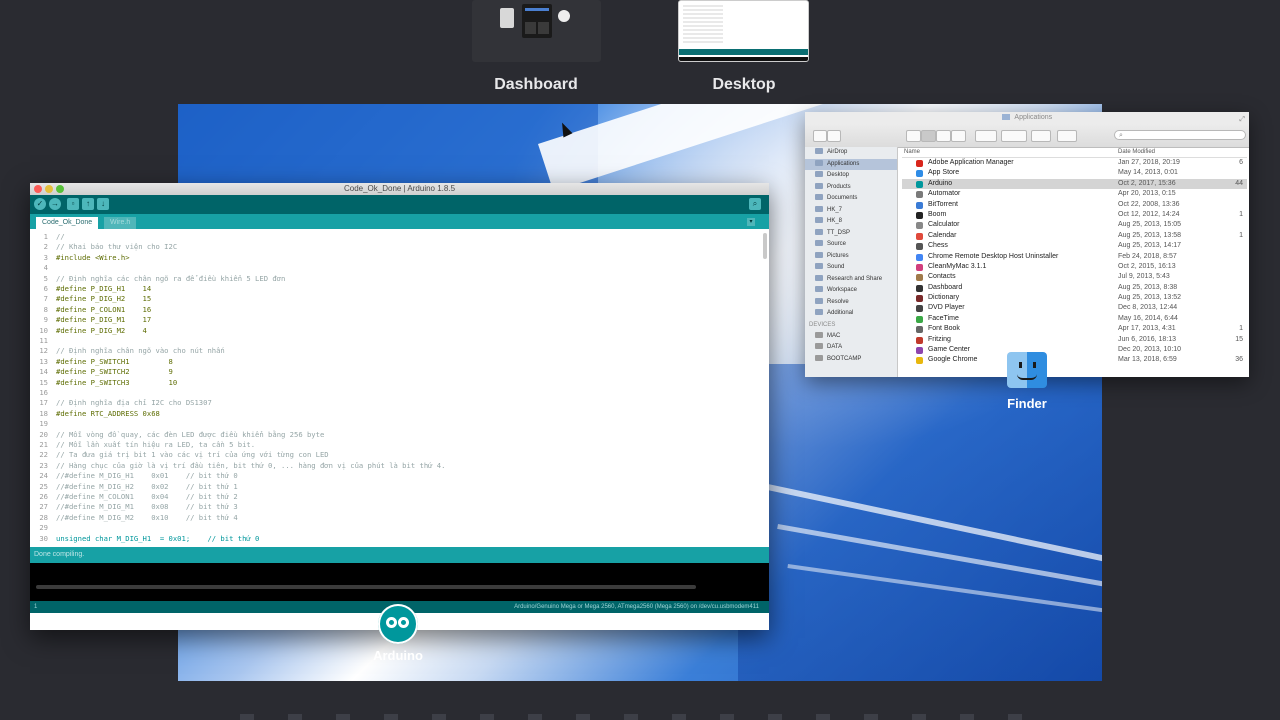 The image size is (1280, 720). I want to click on sidebar-device: DATA, so click(851, 348).